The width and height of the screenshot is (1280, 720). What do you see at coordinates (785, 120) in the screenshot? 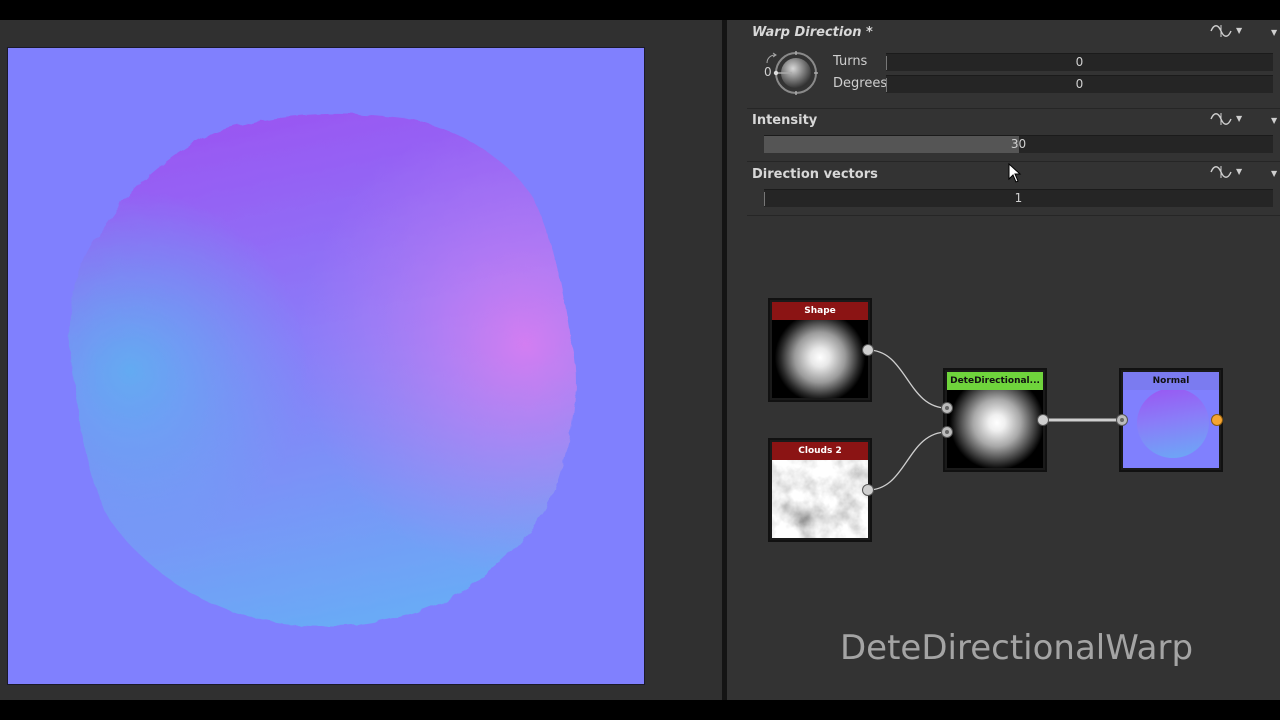
I see `intensity-title: Intensity` at bounding box center [785, 120].